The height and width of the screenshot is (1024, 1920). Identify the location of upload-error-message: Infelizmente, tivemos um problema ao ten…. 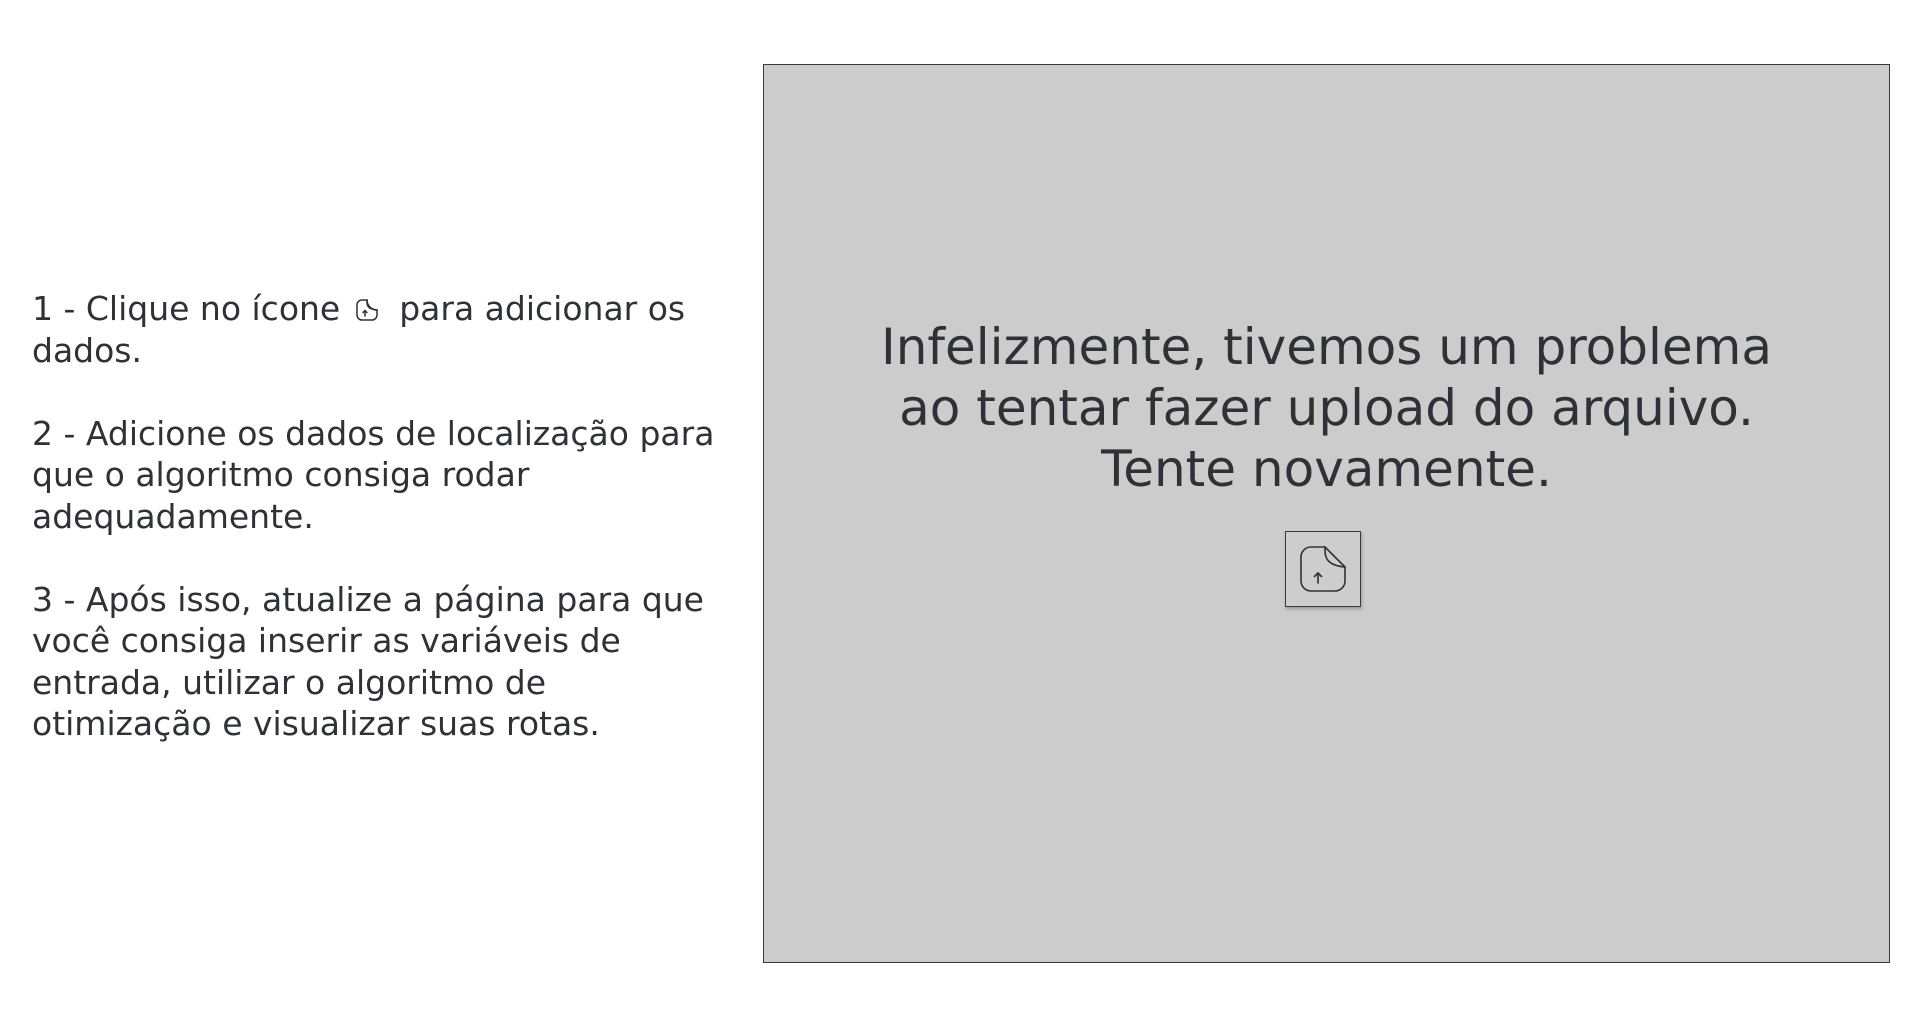
(1326, 408).